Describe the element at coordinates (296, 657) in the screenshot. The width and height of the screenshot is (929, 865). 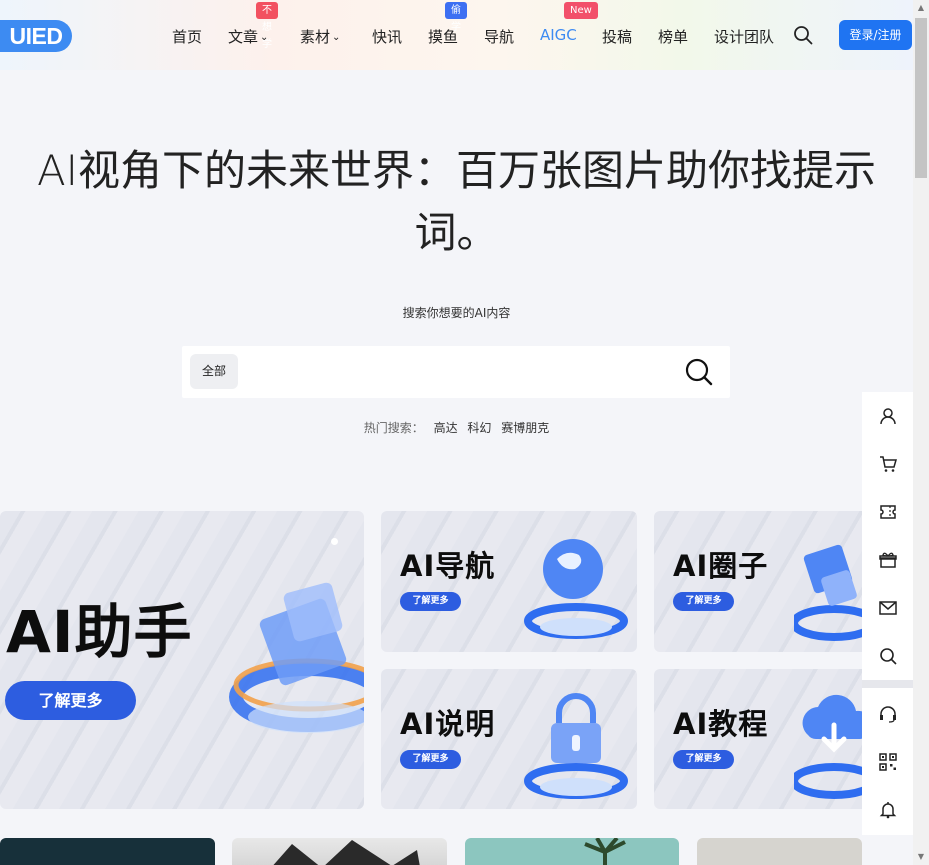
I see `ai-assistant-illustration` at that location.